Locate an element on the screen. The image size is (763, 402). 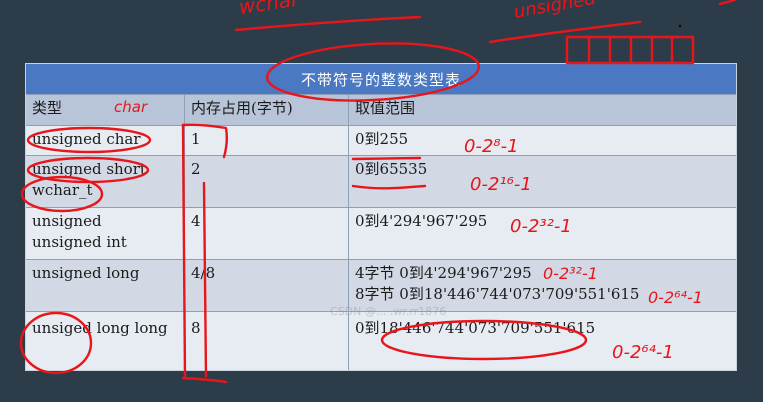
table-row: unsigned char 1 0到255 is located at coordinates (381, 140).